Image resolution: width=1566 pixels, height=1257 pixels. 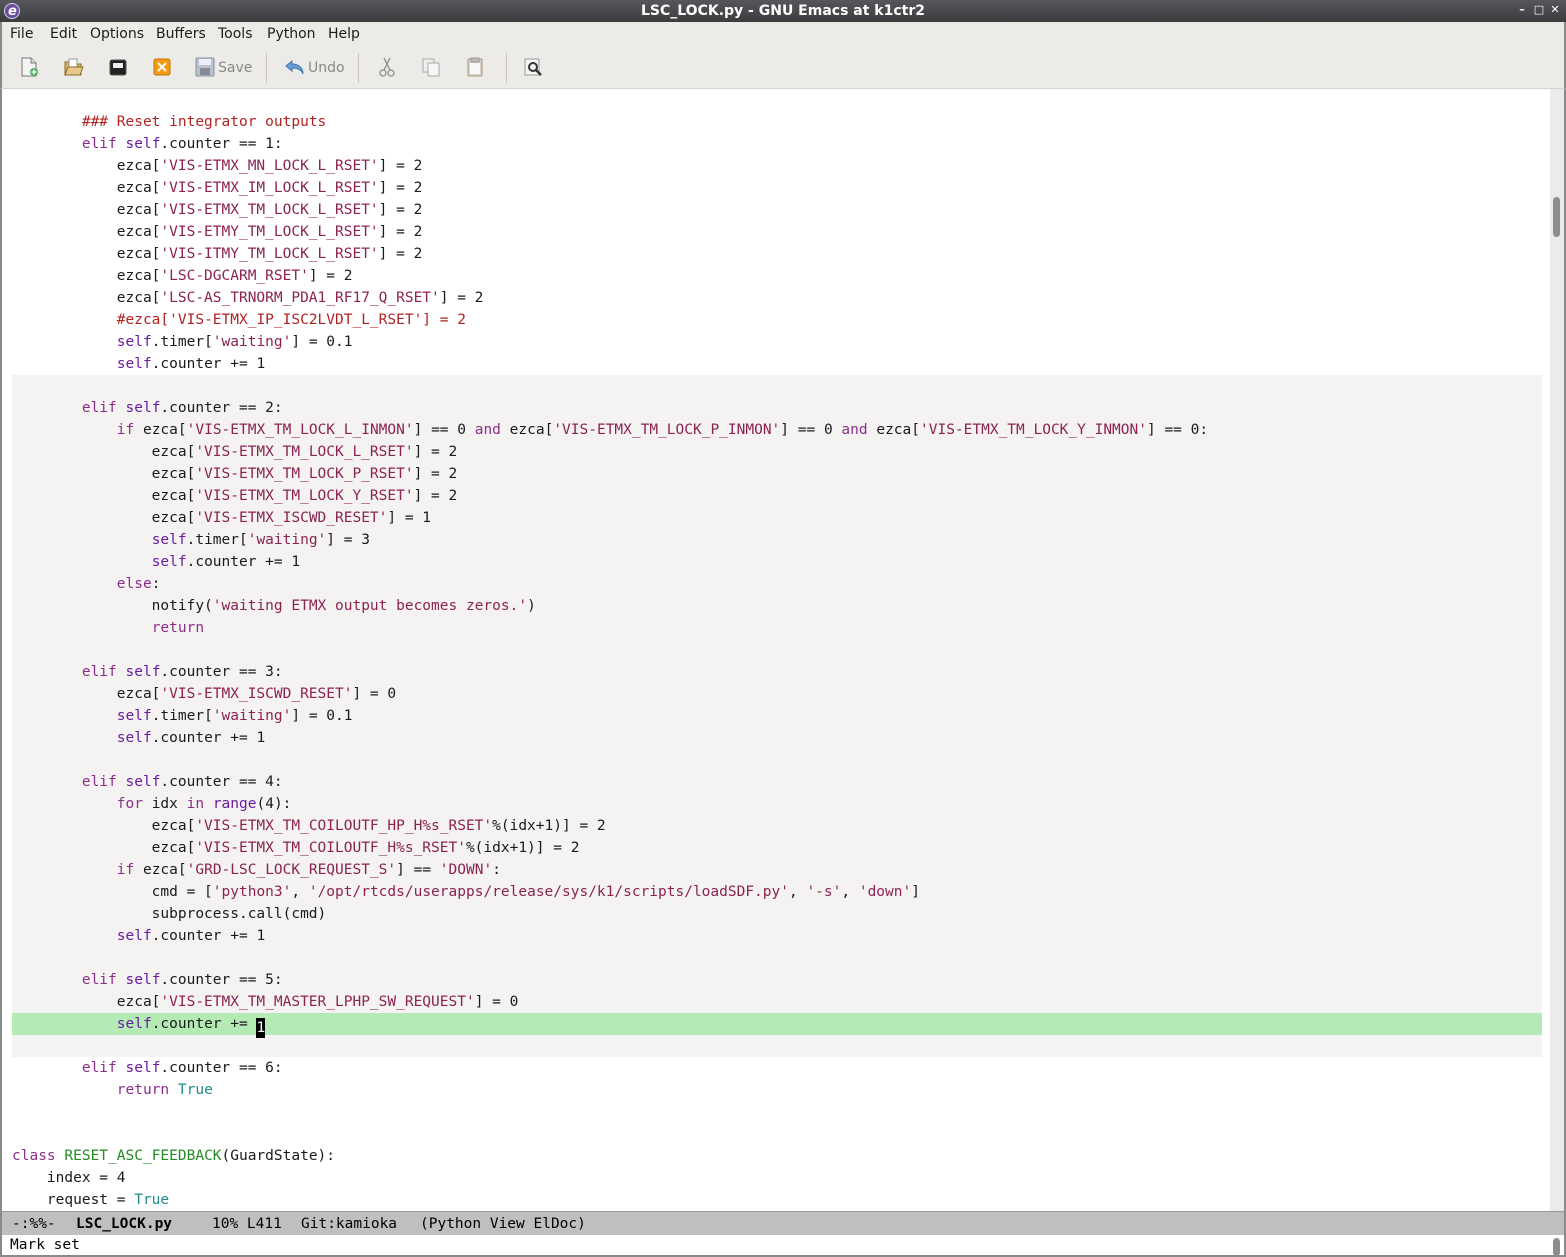 I want to click on code-token: 'VIS-ETMX_TM_LOCK_L_RSET', so click(x=269, y=210).